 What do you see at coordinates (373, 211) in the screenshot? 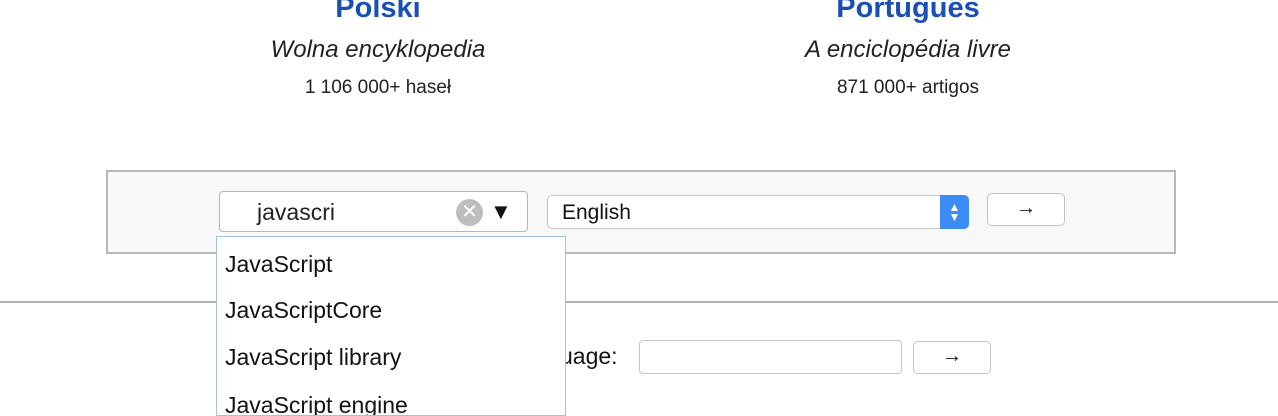
I see `search-input: javascri ✕ ▼` at bounding box center [373, 211].